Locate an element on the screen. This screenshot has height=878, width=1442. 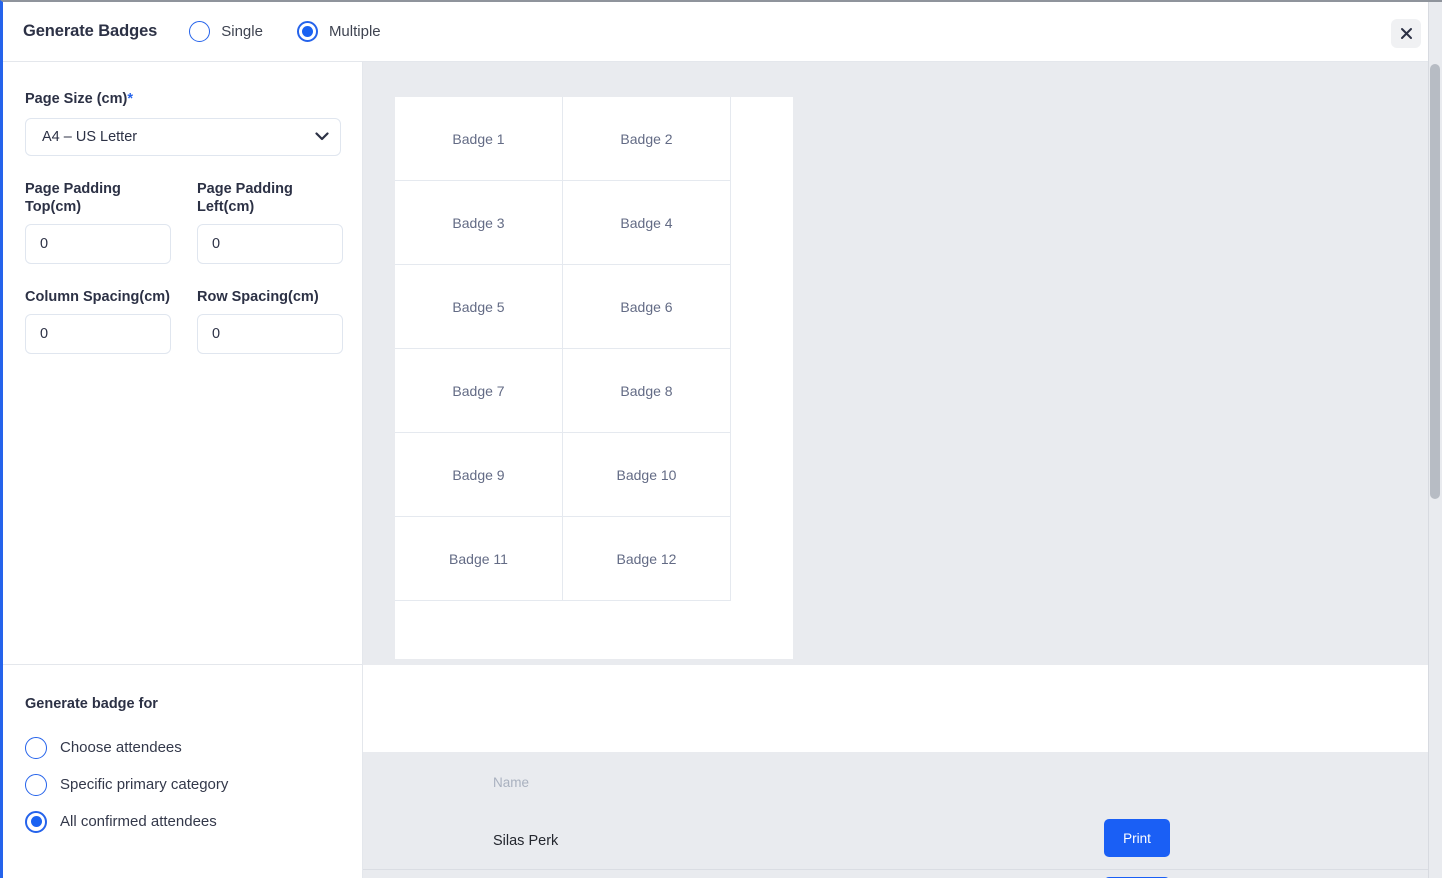
badge-cell-label: Badge 11 is located at coordinates (478, 558).